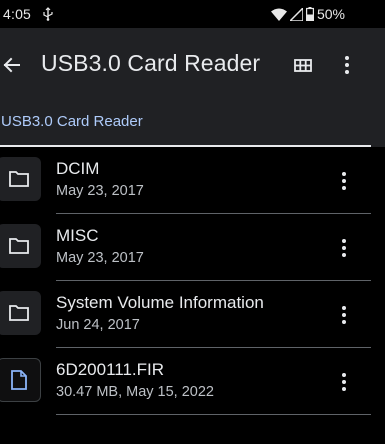  Describe the element at coordinates (72, 121) in the screenshot. I see `breadcrumb-item-root: USB3.0 Card Reader` at that location.